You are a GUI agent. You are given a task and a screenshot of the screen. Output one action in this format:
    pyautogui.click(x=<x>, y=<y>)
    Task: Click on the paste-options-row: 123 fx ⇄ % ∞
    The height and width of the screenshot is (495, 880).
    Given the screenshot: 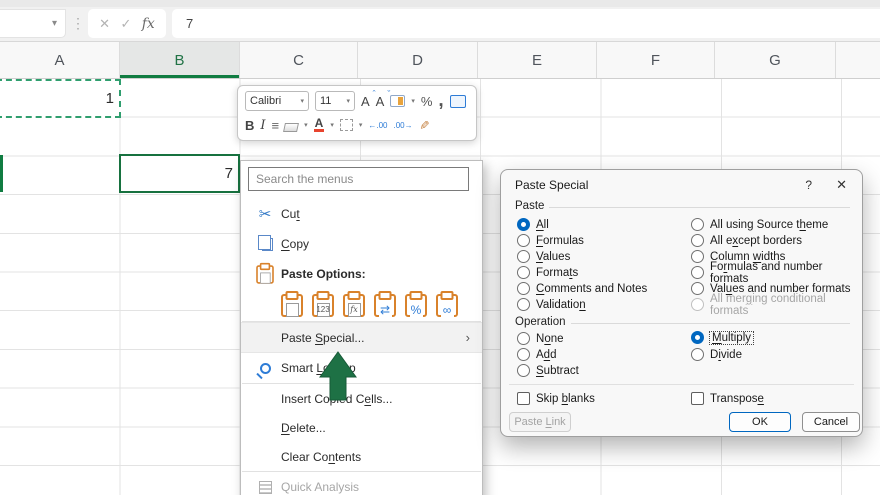 What is the action you would take?
    pyautogui.click(x=361, y=305)
    